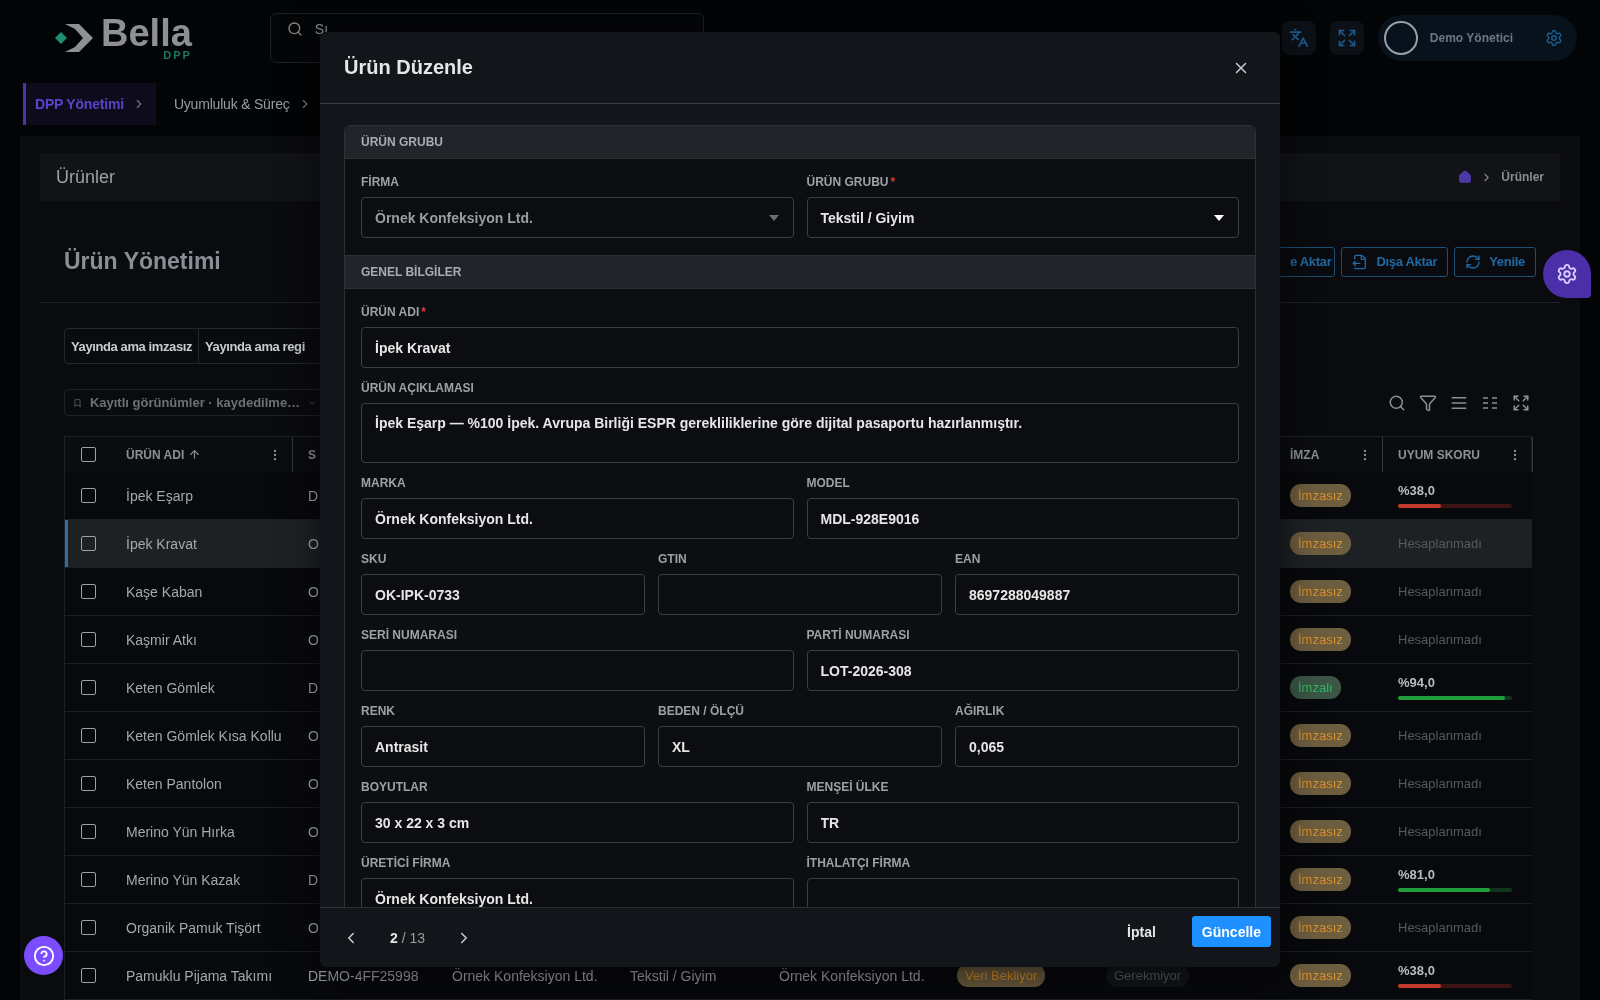  What do you see at coordinates (1315, 687) in the screenshot?
I see `signature-badge: İmzalı` at bounding box center [1315, 687].